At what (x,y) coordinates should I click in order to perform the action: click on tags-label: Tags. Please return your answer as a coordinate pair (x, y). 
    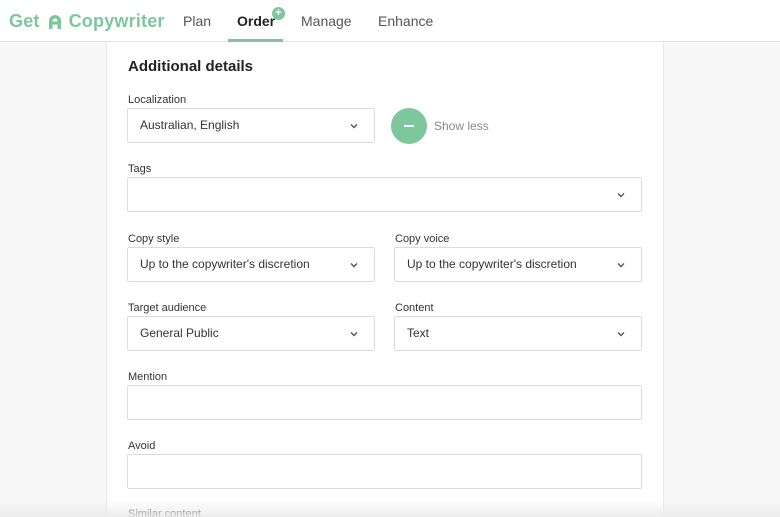
    Looking at the image, I should click on (140, 169).